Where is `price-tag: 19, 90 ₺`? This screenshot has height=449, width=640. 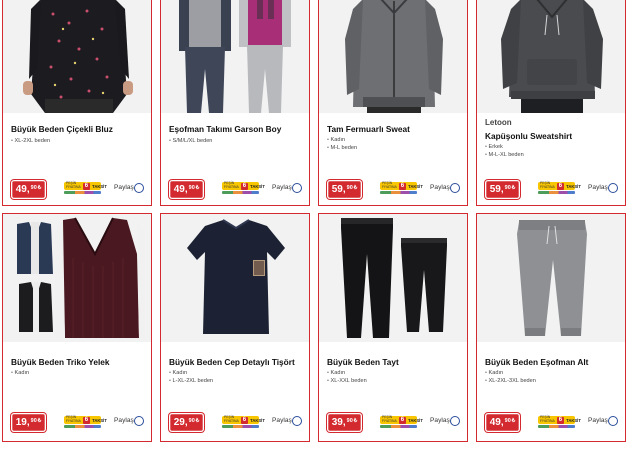
price-tag: 19, 90 ₺ is located at coordinates (28, 422).